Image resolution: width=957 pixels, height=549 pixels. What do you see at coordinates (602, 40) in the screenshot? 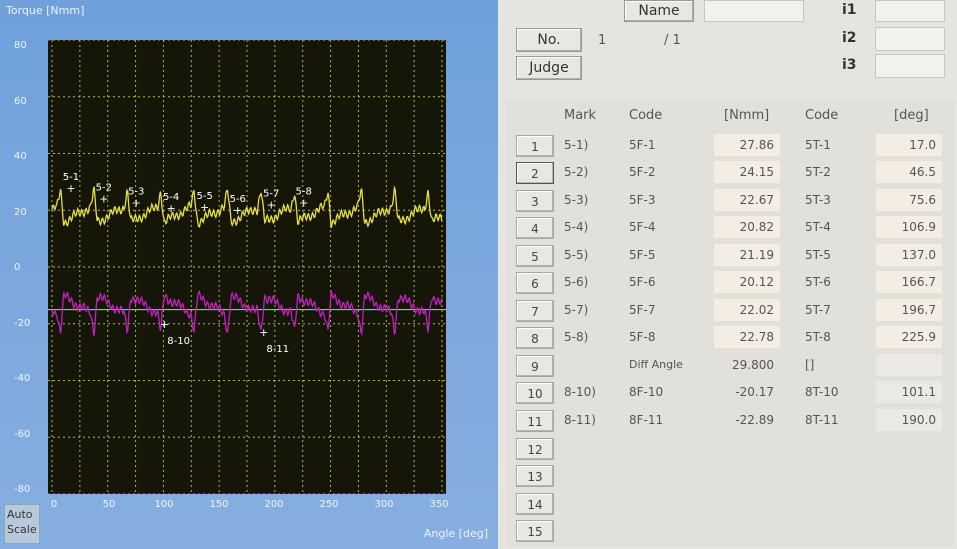
I see `record-number: 1` at bounding box center [602, 40].